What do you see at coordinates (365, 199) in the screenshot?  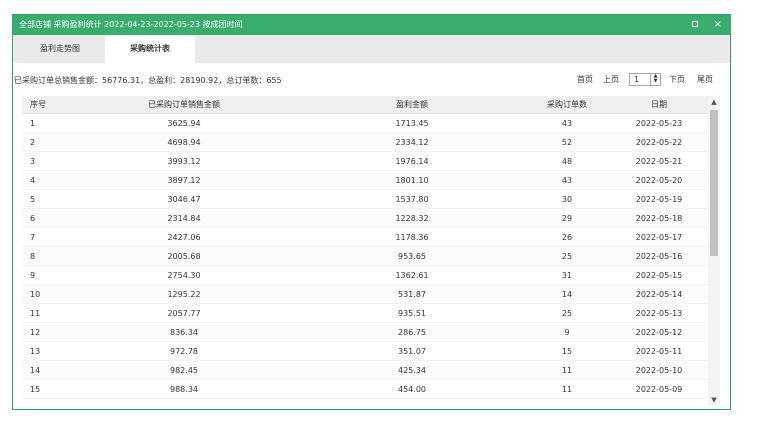 I see `table-row: 5 3046.47 1537.80 30 2022-05-19` at bounding box center [365, 199].